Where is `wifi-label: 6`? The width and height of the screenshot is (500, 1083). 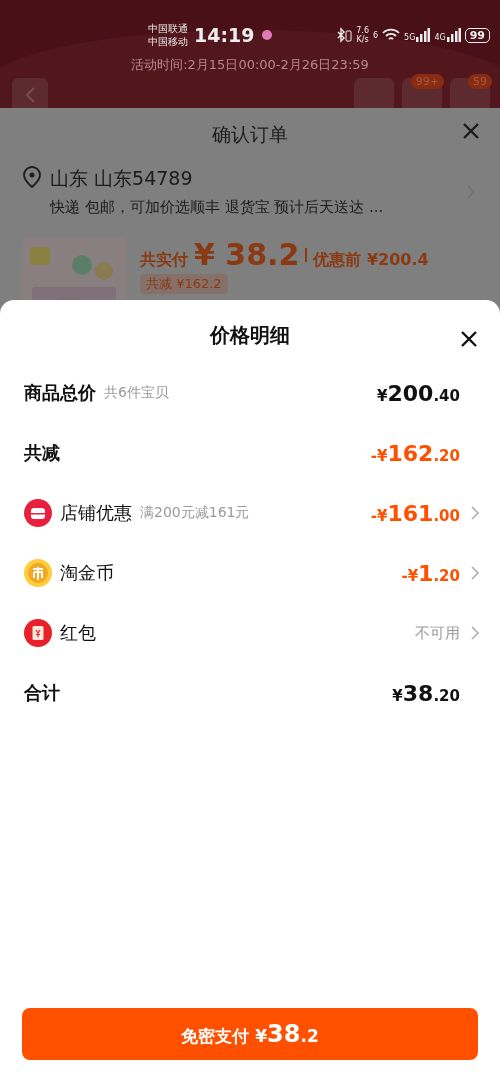 wifi-label: 6 is located at coordinates (376, 35).